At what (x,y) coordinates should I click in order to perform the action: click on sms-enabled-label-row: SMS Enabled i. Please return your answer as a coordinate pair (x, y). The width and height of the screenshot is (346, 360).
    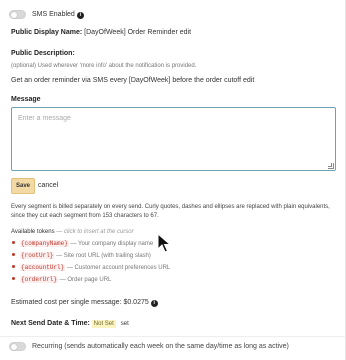
    Looking at the image, I should click on (58, 15).